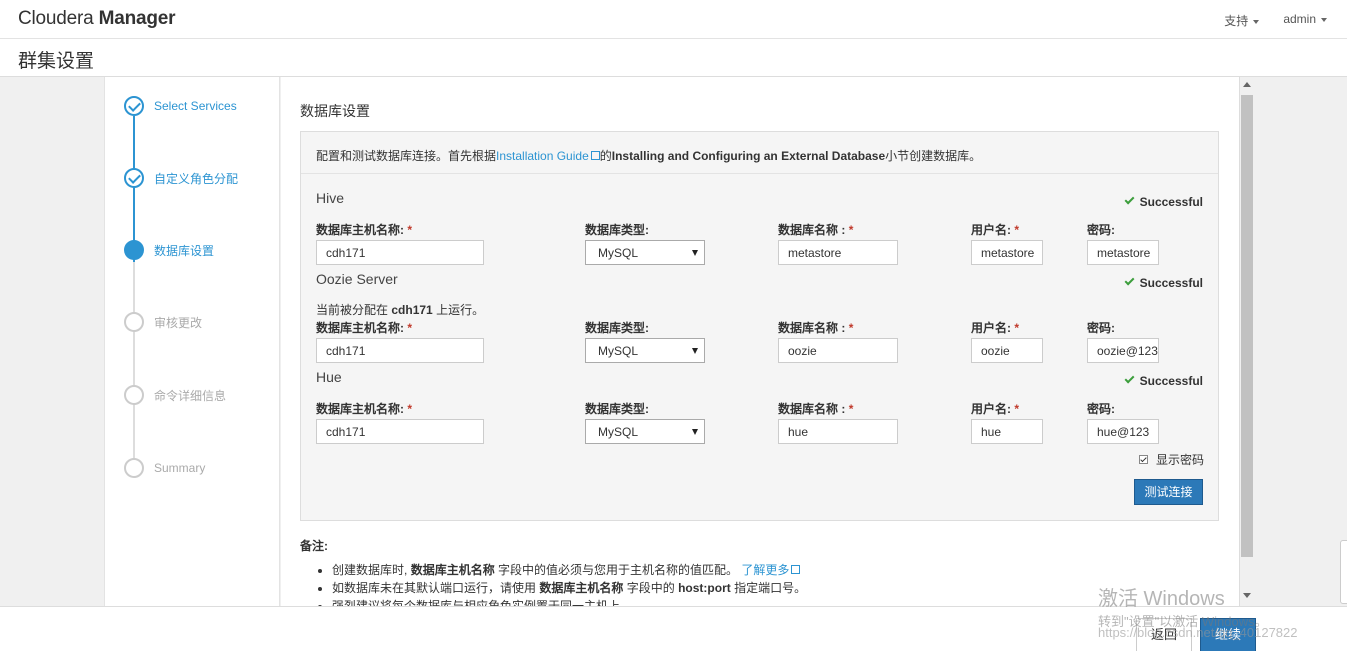 This screenshot has height=651, width=1347. What do you see at coordinates (1161, 599) in the screenshot?
I see `windows-activation-title: 激活 Windows` at bounding box center [1161, 599].